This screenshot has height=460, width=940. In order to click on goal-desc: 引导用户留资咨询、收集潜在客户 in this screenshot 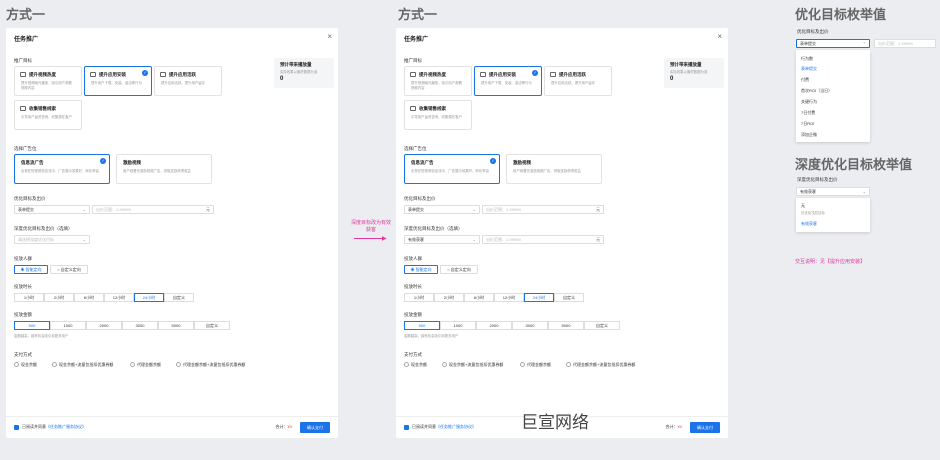, I will do `click(46, 117)`.